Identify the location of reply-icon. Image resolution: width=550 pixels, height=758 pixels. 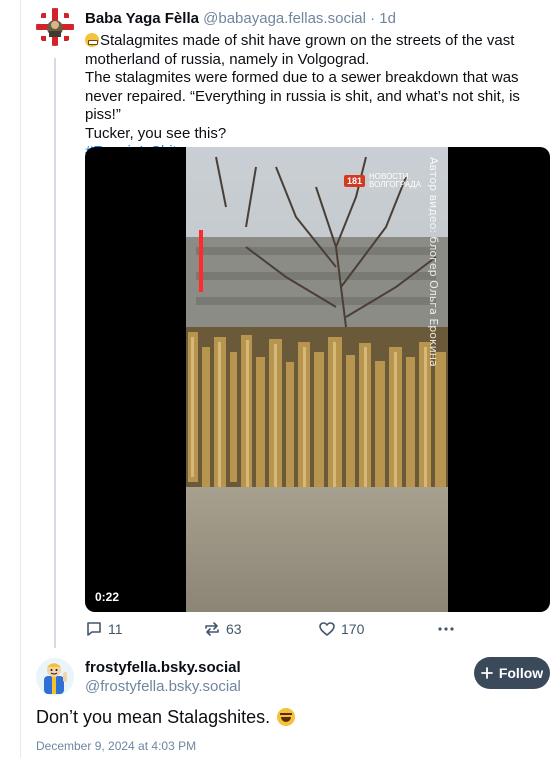
(94, 629).